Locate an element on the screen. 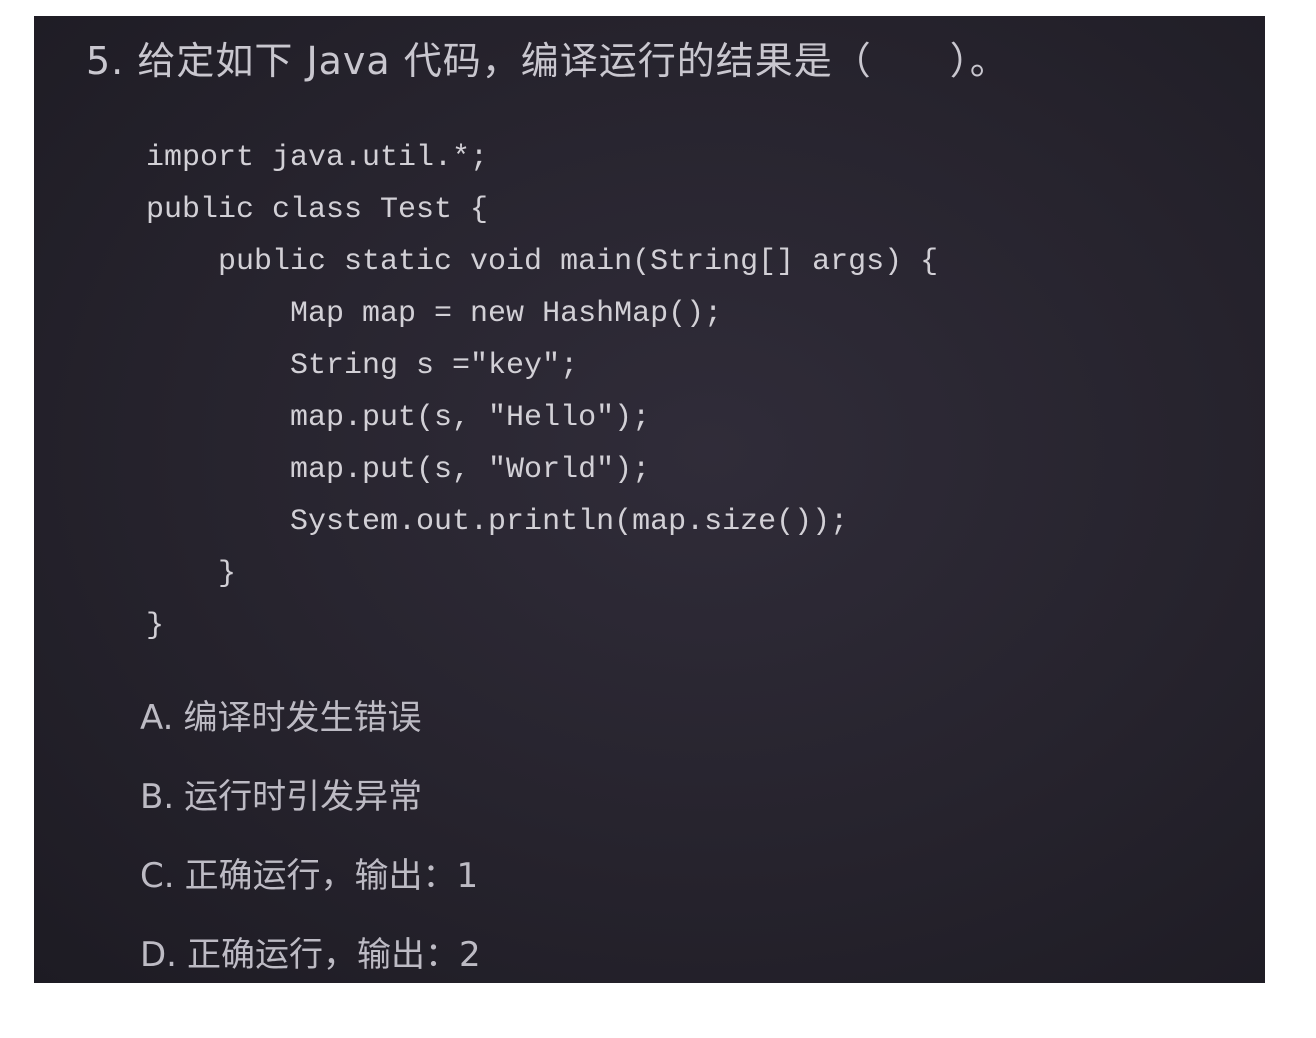 The height and width of the screenshot is (1038, 1316). code-line: map.put(s, "Hello"); is located at coordinates (398, 418).